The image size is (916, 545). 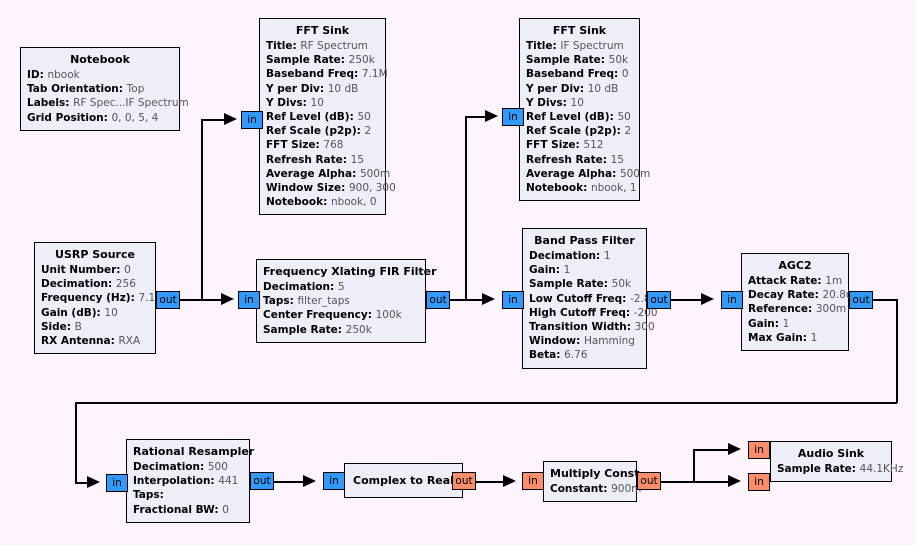 What do you see at coordinates (312, 74) in the screenshot?
I see `param-key: Baseband Freq:` at bounding box center [312, 74].